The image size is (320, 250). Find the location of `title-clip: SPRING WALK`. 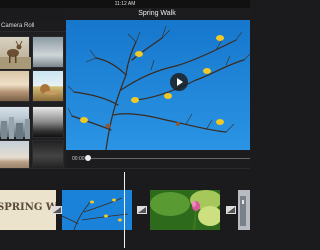

title-clip: SPRING WALK is located at coordinates (28, 210).